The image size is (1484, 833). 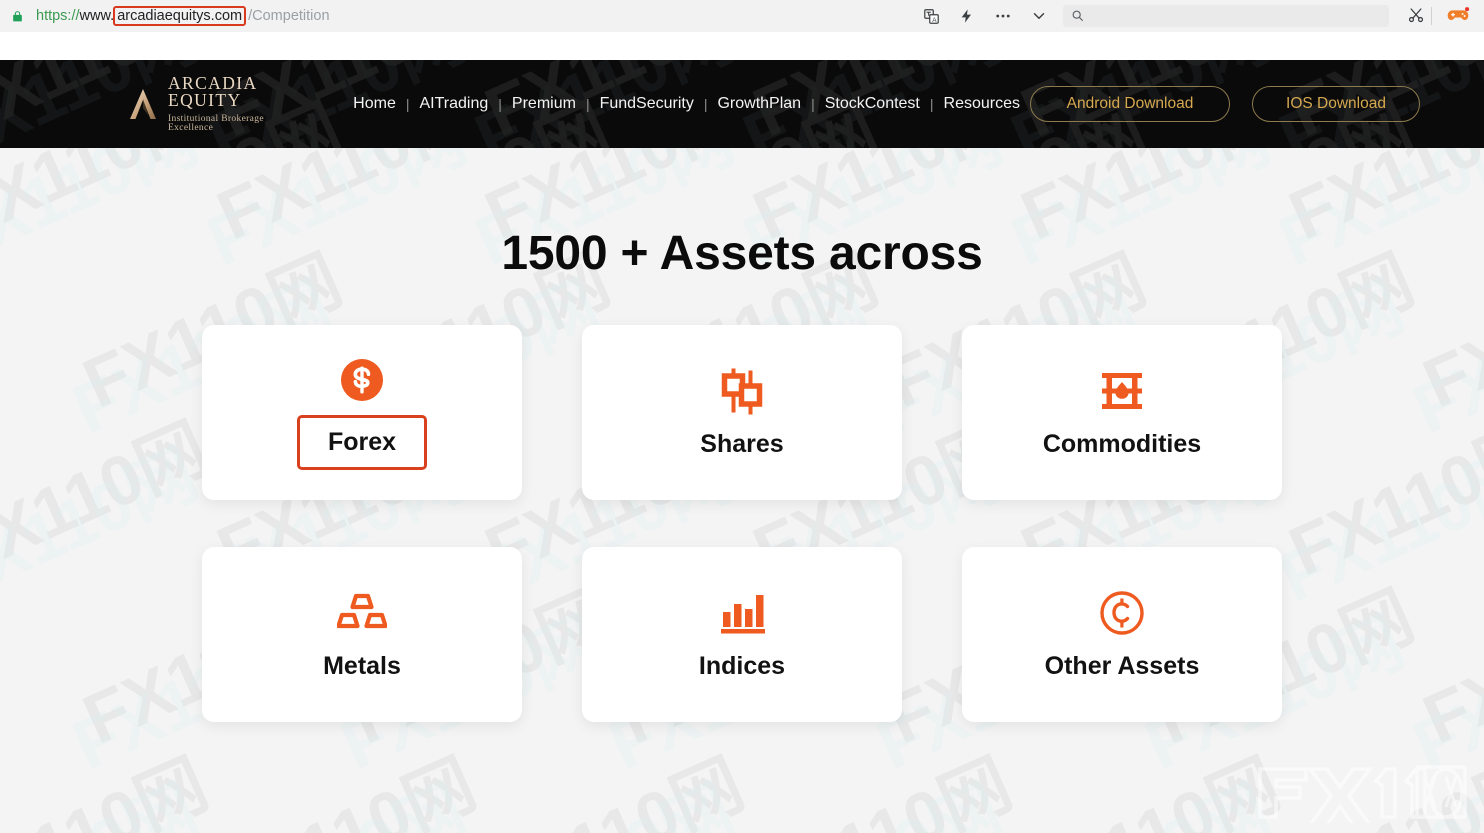 I want to click on header-action-buttons: Android Download IOS Download, so click(x=1225, y=104).